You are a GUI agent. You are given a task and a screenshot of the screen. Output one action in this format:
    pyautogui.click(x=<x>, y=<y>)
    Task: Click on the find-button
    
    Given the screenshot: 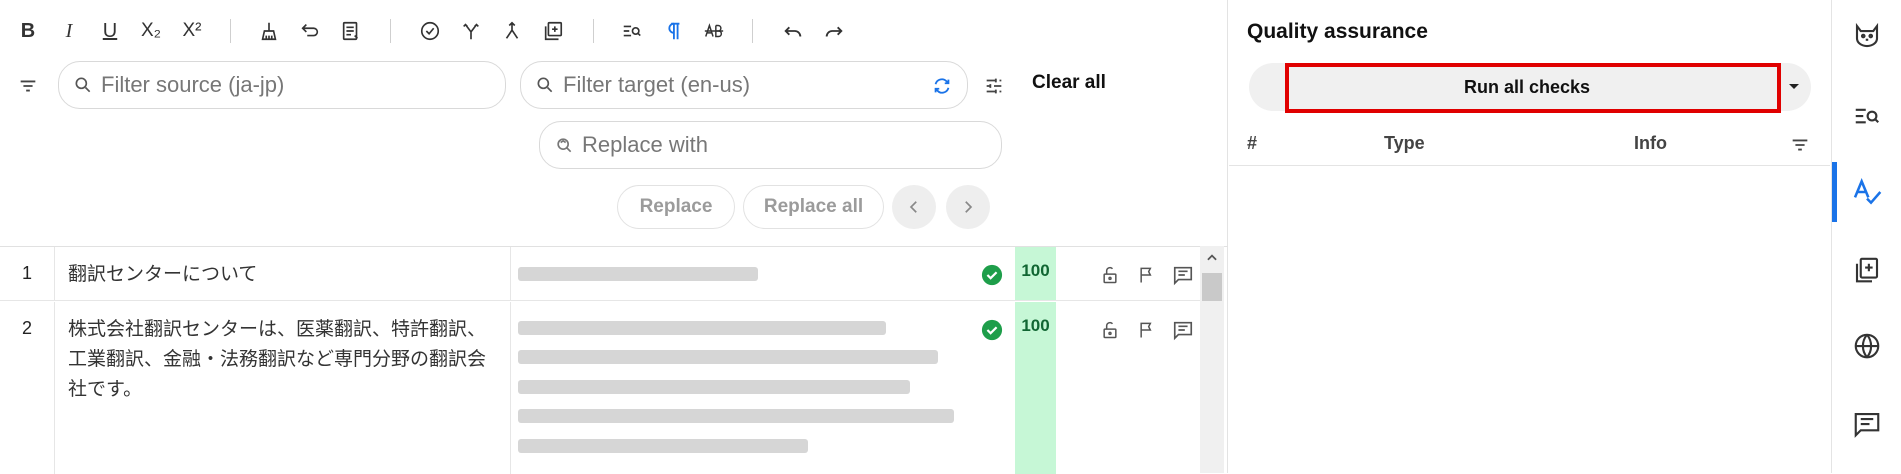 What is the action you would take?
    pyautogui.click(x=632, y=31)
    